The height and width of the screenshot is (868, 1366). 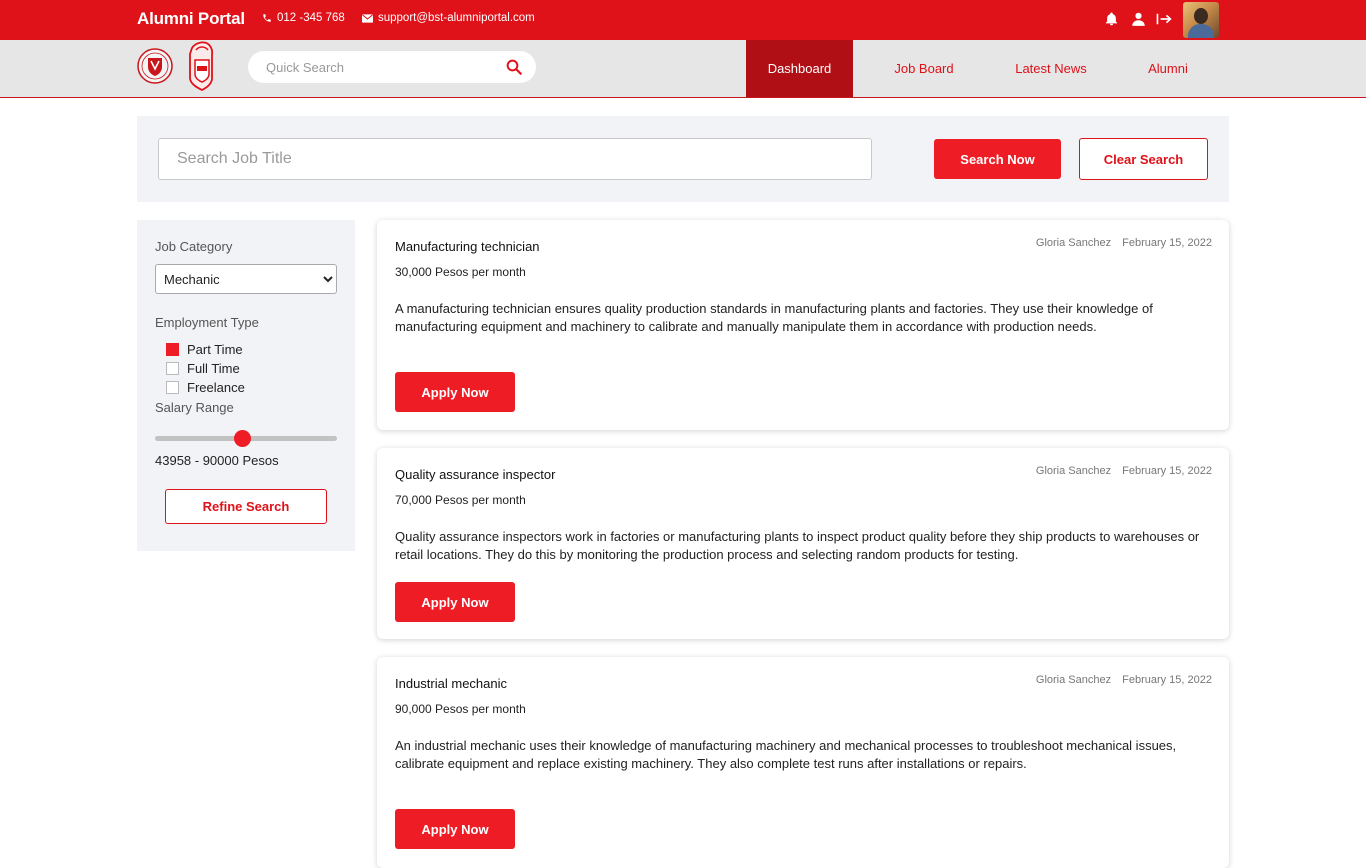 What do you see at coordinates (997, 159) in the screenshot?
I see `search-now-button: Search Now` at bounding box center [997, 159].